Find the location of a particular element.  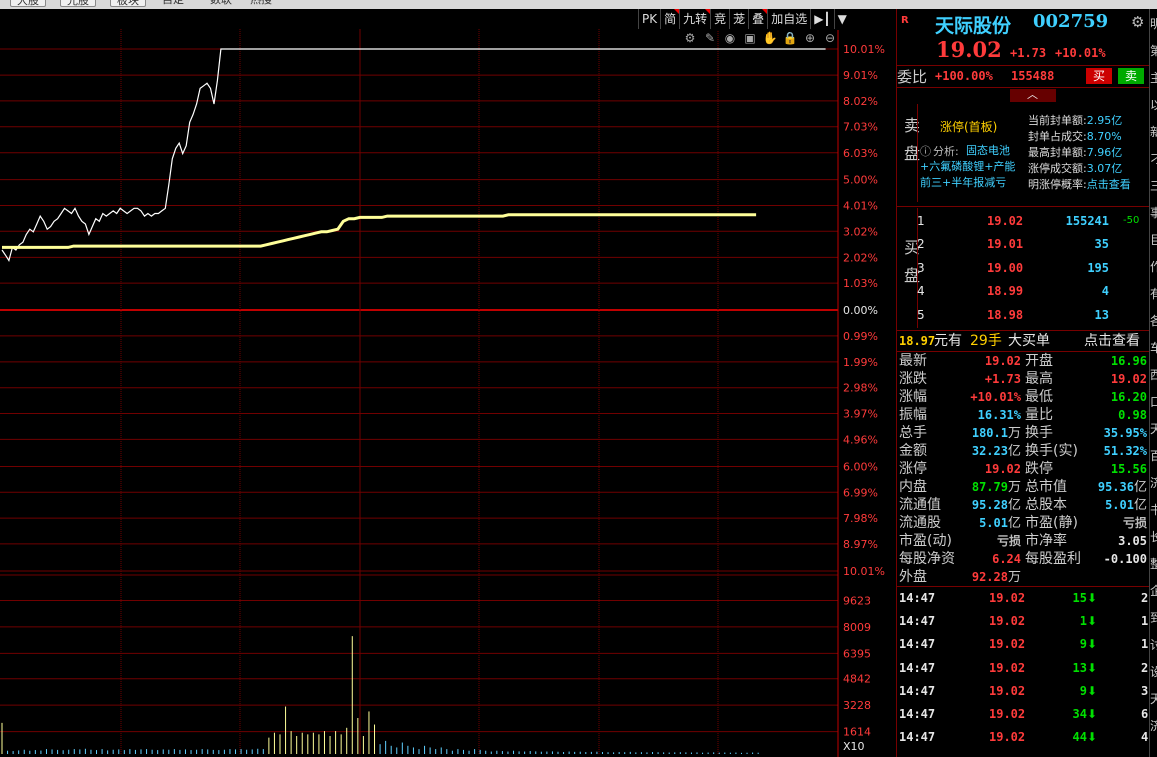

toolbar-button: ▼ is located at coordinates (841, 19).